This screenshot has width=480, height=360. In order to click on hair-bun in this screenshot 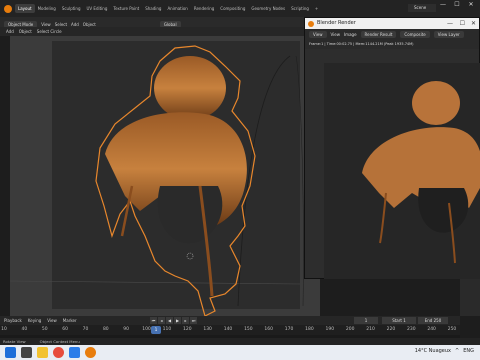, I will do `click(190, 88)`.